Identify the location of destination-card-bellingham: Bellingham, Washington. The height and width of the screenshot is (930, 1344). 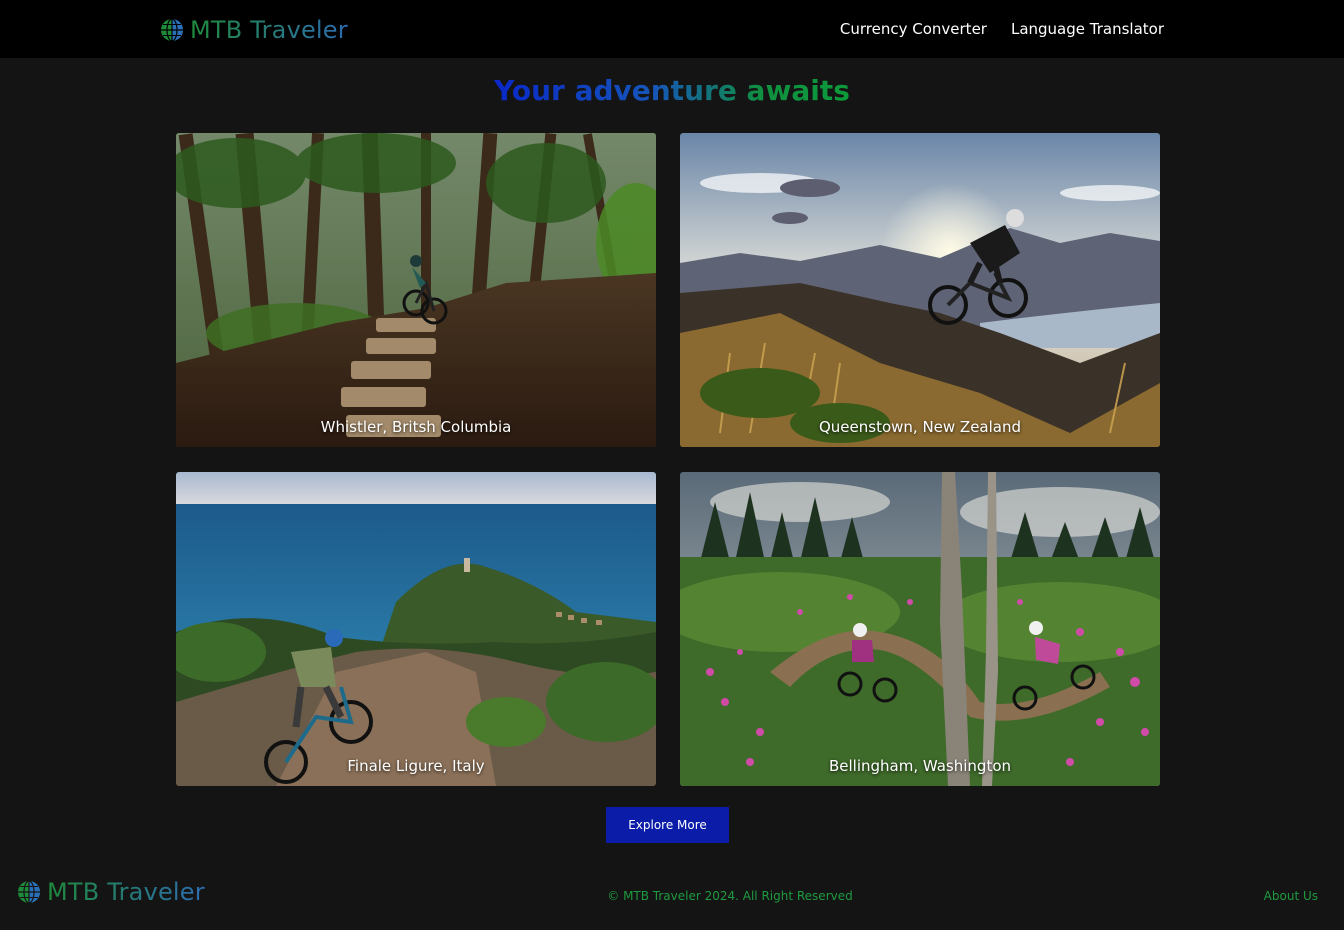
(920, 629).